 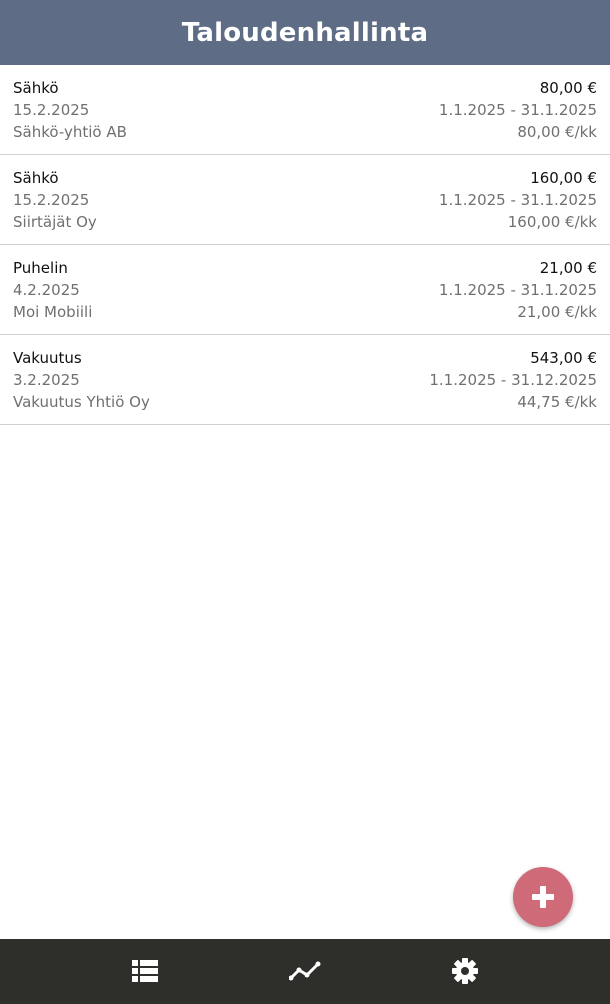 I want to click on bottom-navigation, so click(x=305, y=971).